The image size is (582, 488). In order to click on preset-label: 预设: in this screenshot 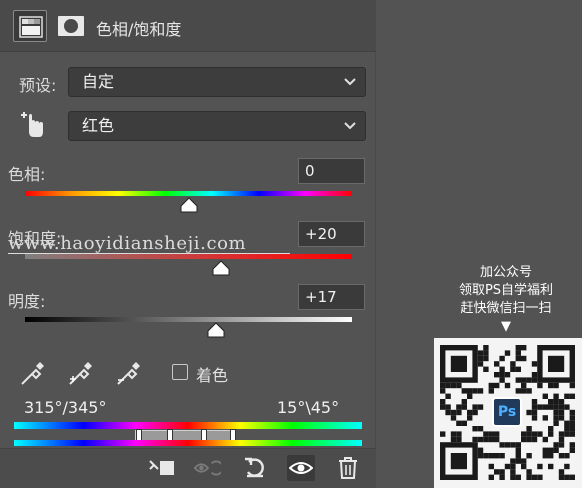, I will do `click(38, 85)`.